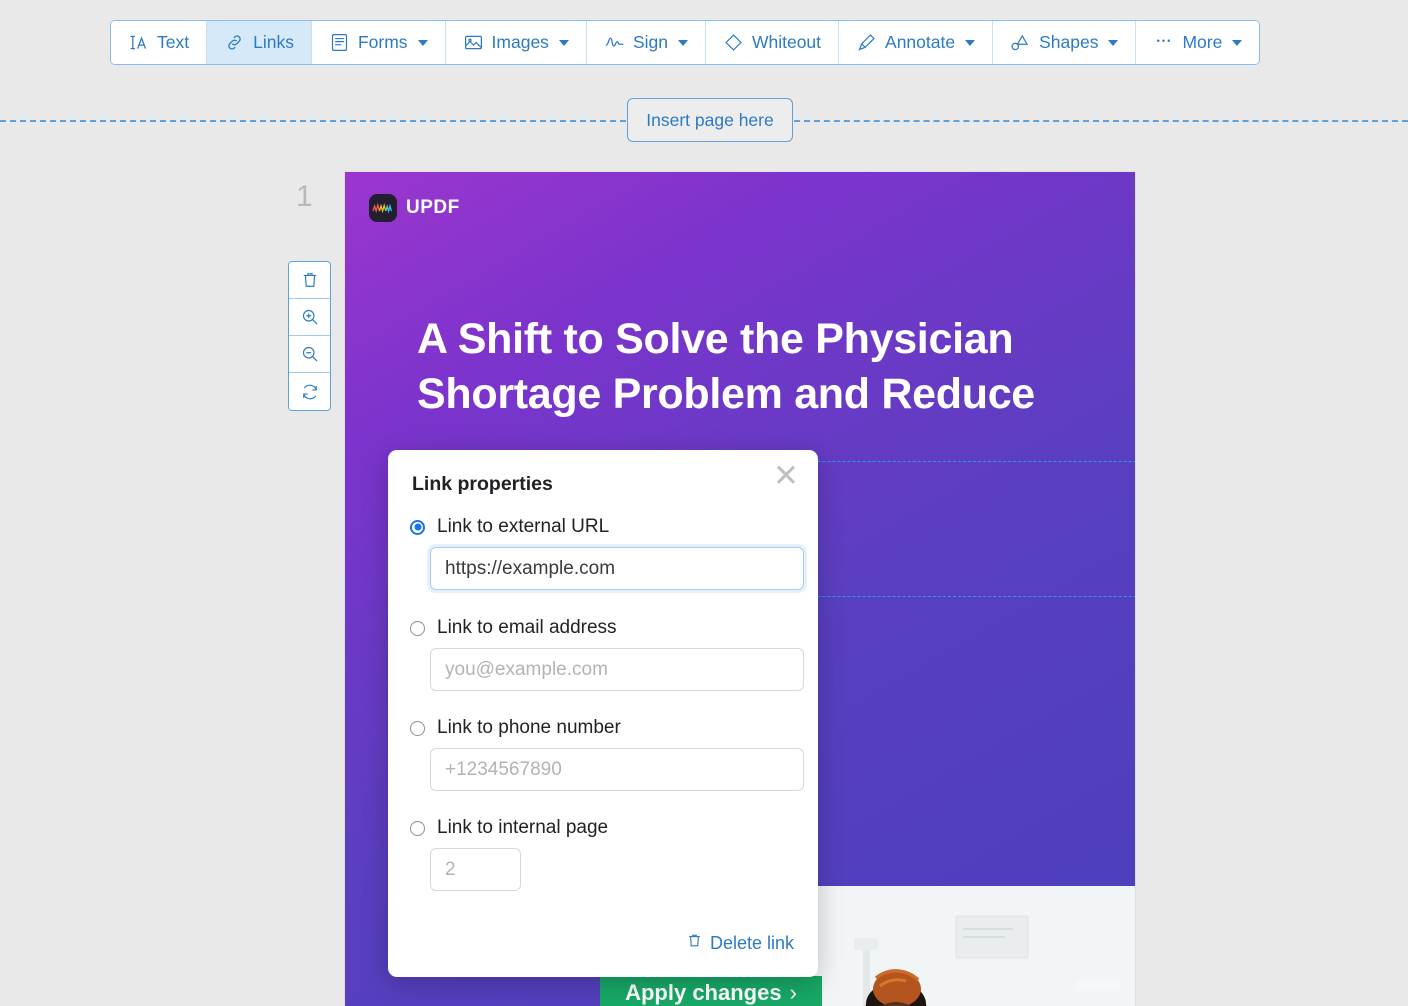 Image resolution: width=1408 pixels, height=1006 pixels. Describe the element at coordinates (304, 196) in the screenshot. I see `page-number: 1` at that location.